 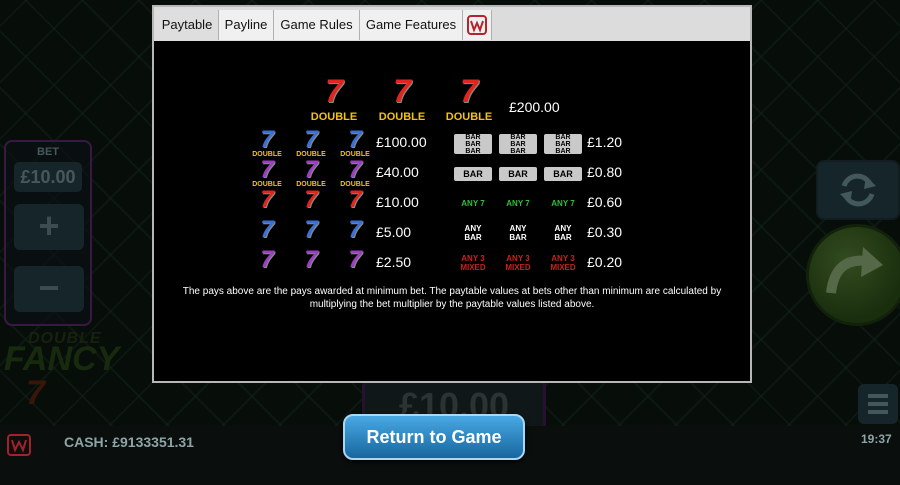 What do you see at coordinates (317, 25) in the screenshot?
I see `tab-game-rules: Game Rules` at bounding box center [317, 25].